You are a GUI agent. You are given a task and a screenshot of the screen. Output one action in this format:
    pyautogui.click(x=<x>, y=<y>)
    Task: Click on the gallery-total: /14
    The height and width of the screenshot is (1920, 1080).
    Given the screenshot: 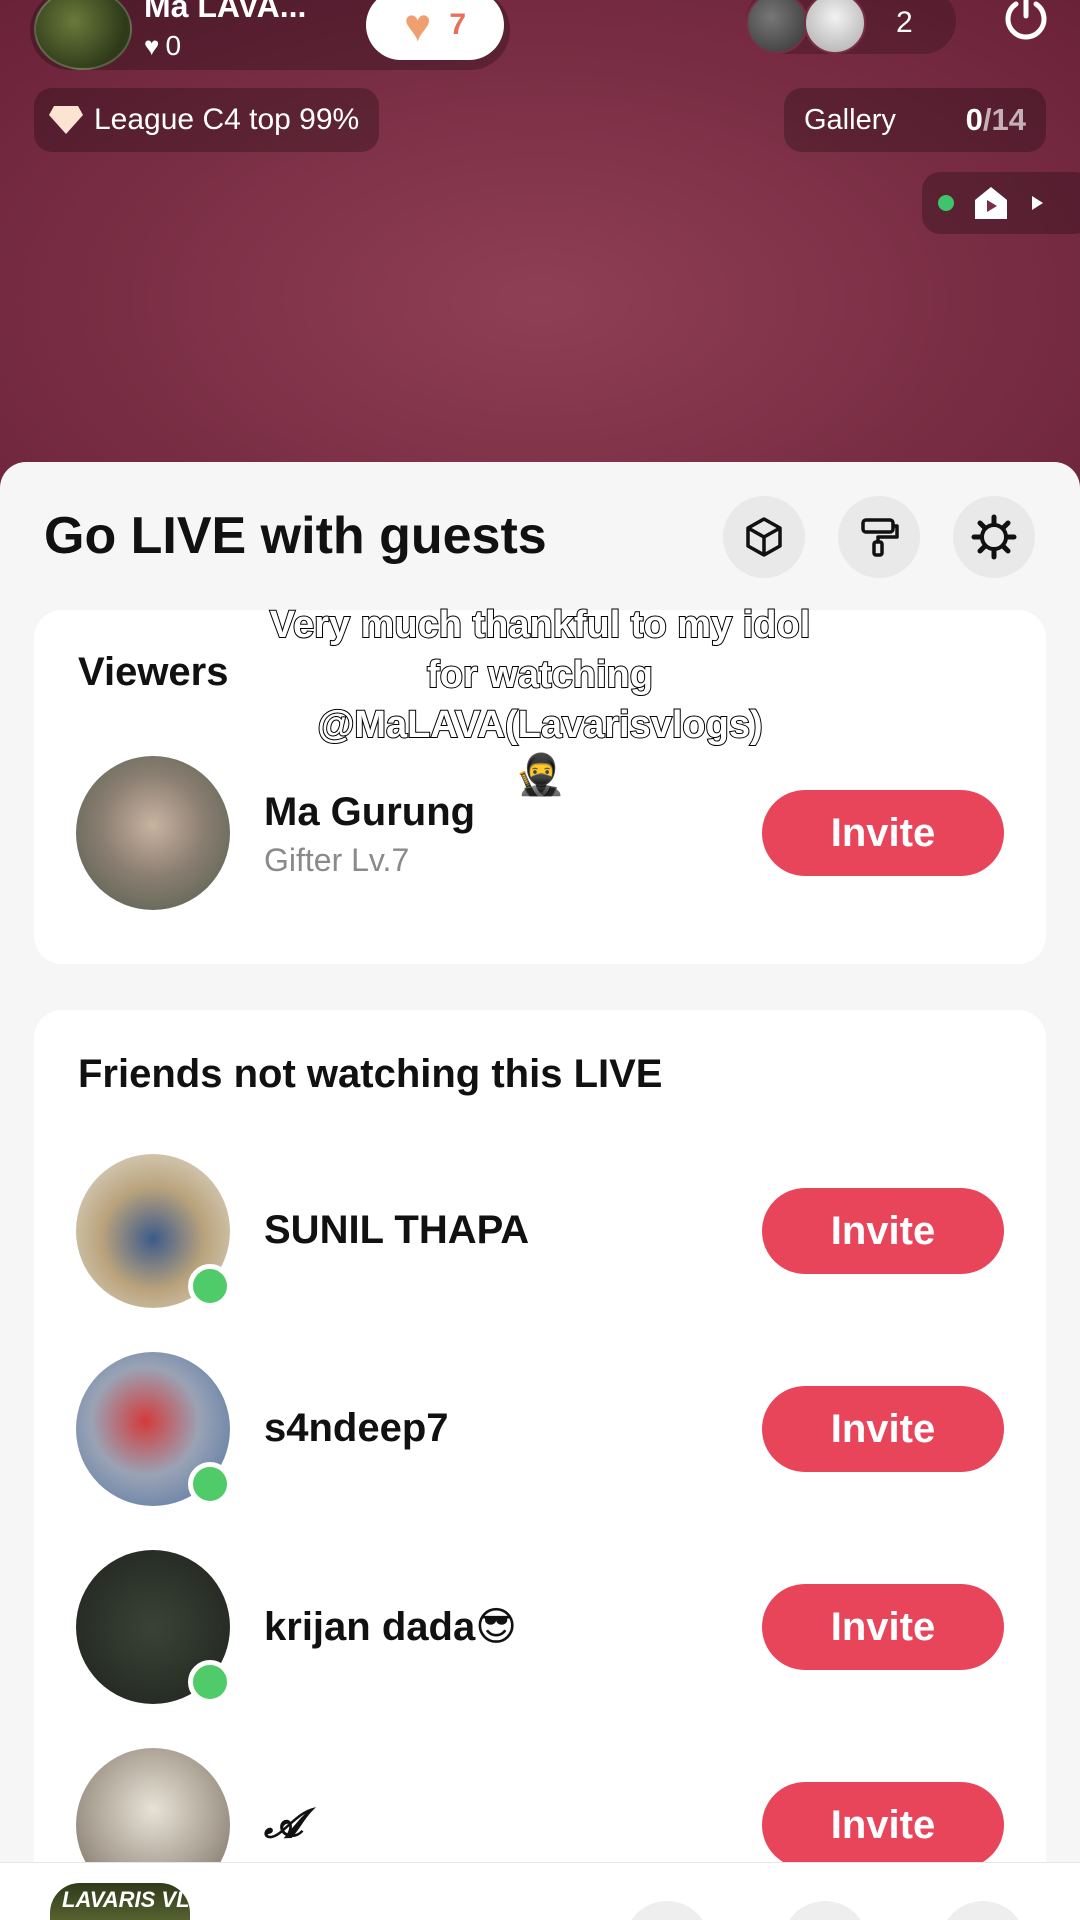 What is the action you would take?
    pyautogui.click(x=1004, y=119)
    